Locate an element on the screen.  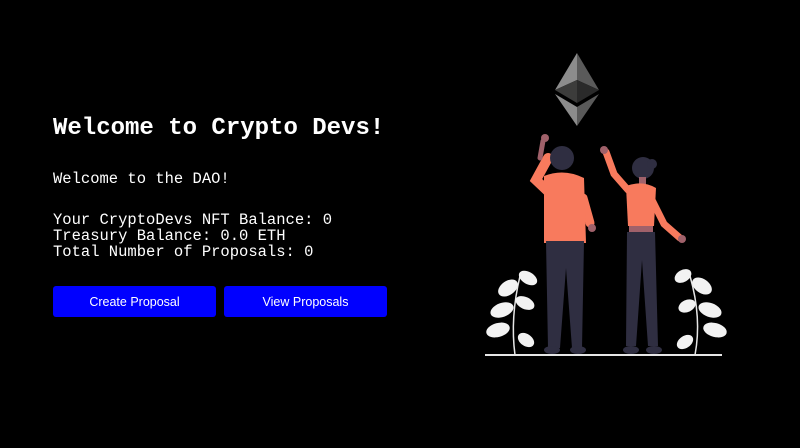
button-row: Create Proposal View Proposals is located at coordinates (220, 301).